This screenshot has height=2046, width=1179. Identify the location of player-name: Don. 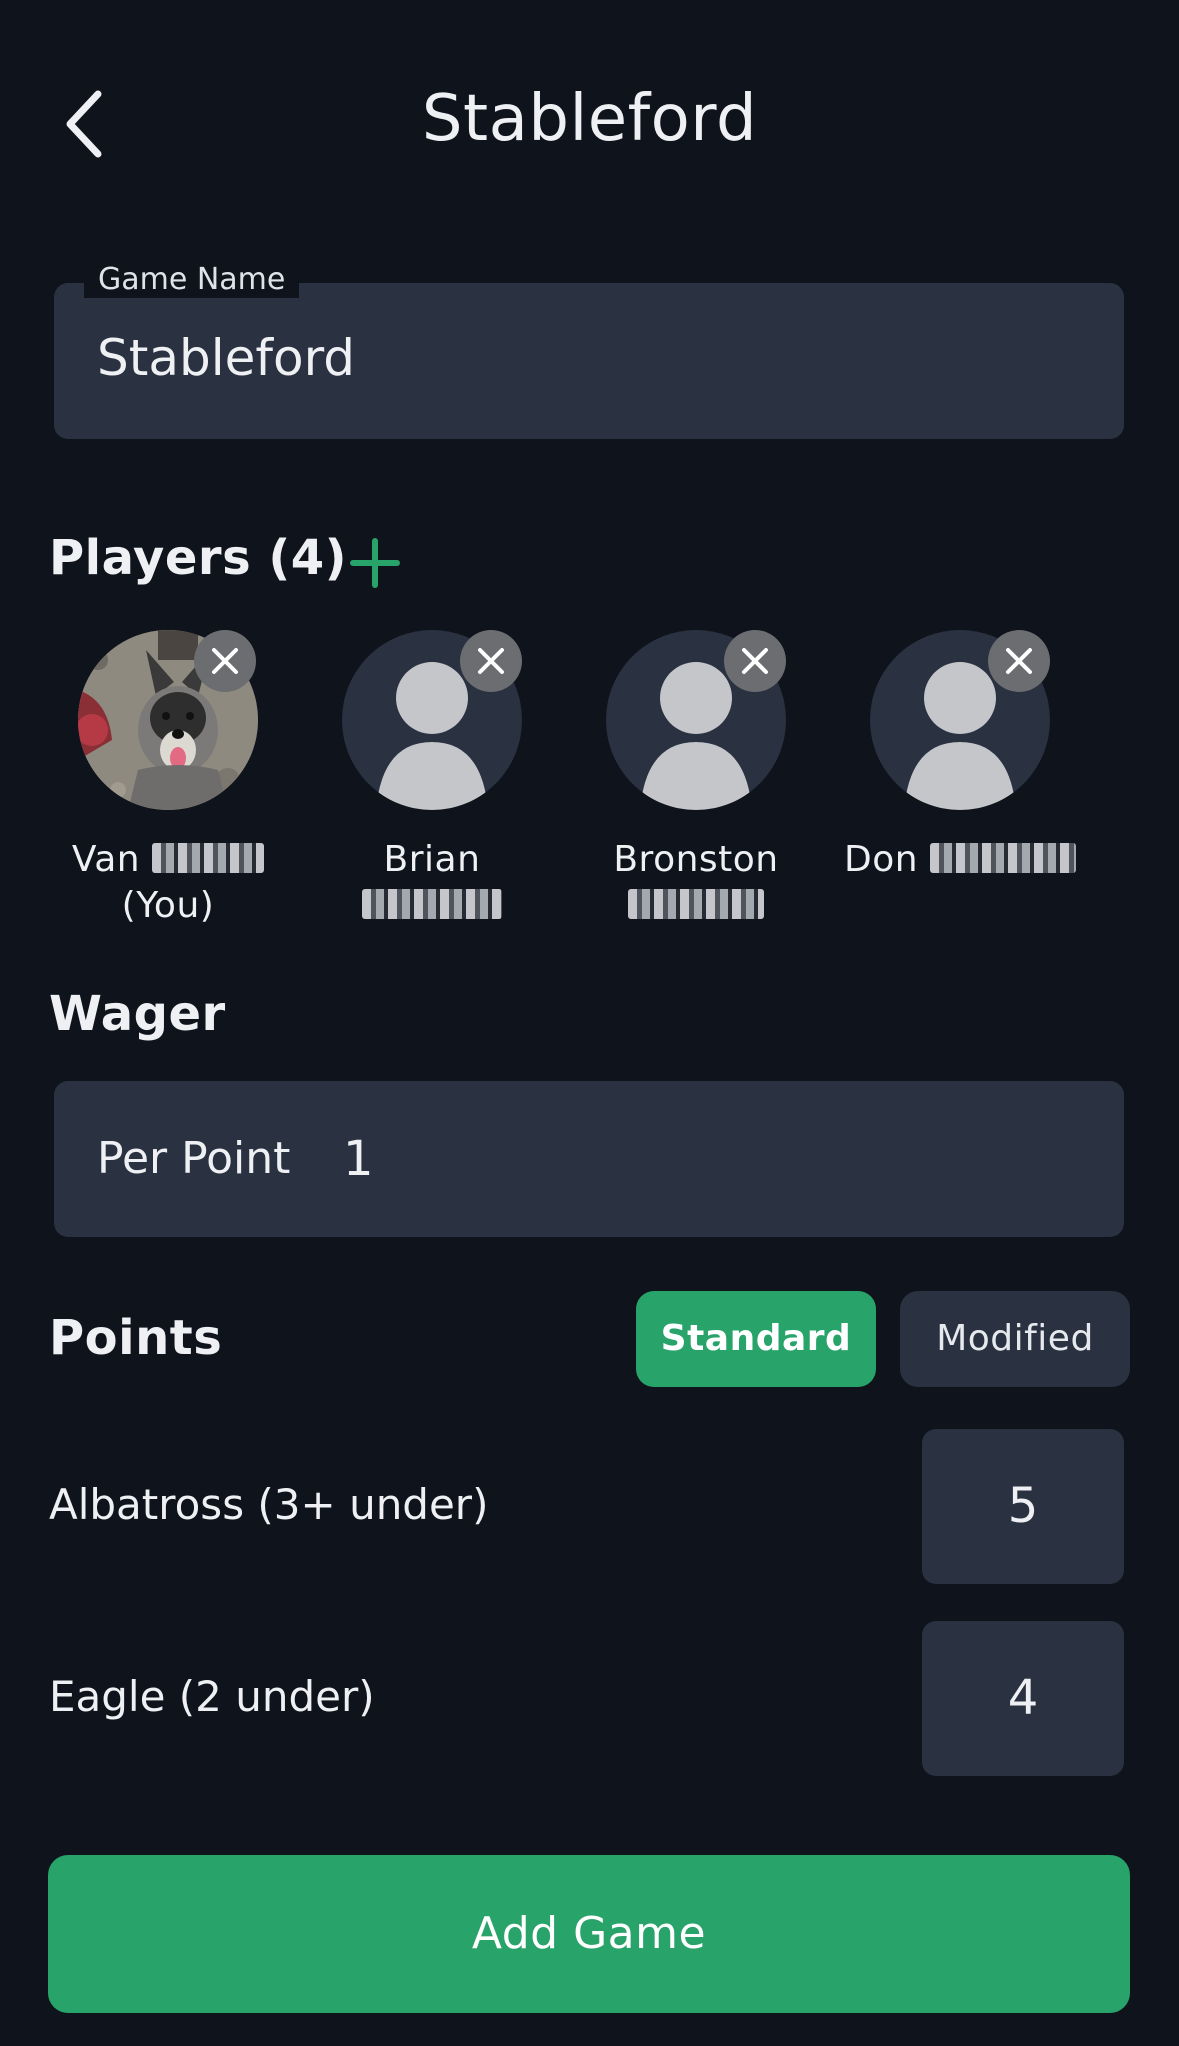
(960, 860).